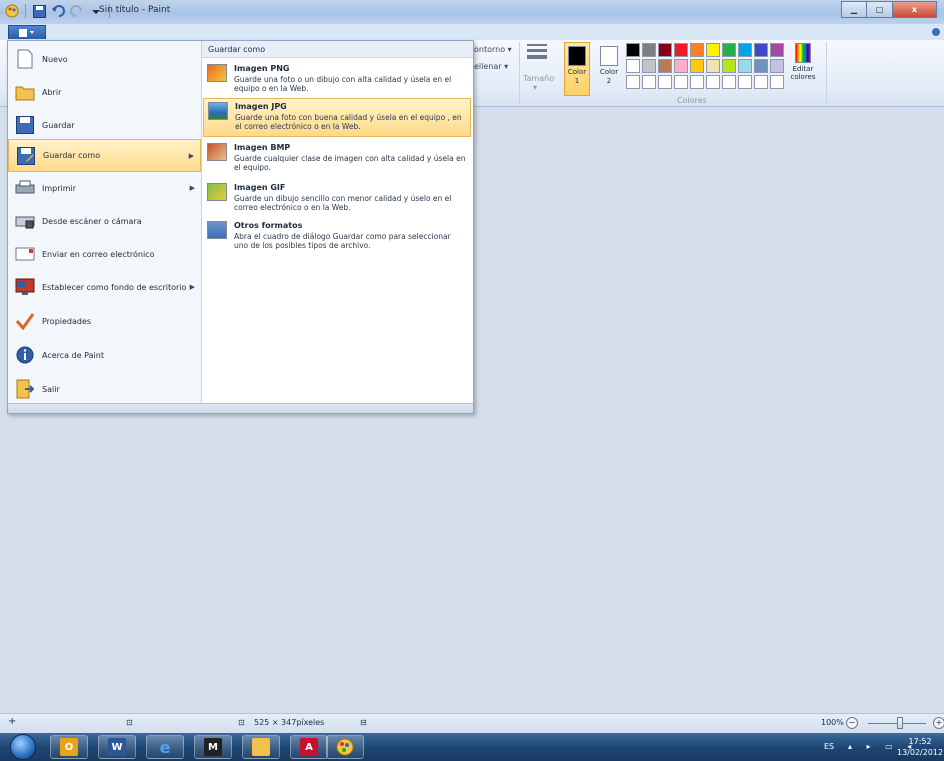 The image size is (944, 761). I want to click on image-dimensions: 525 × 347píxeles, so click(289, 722).